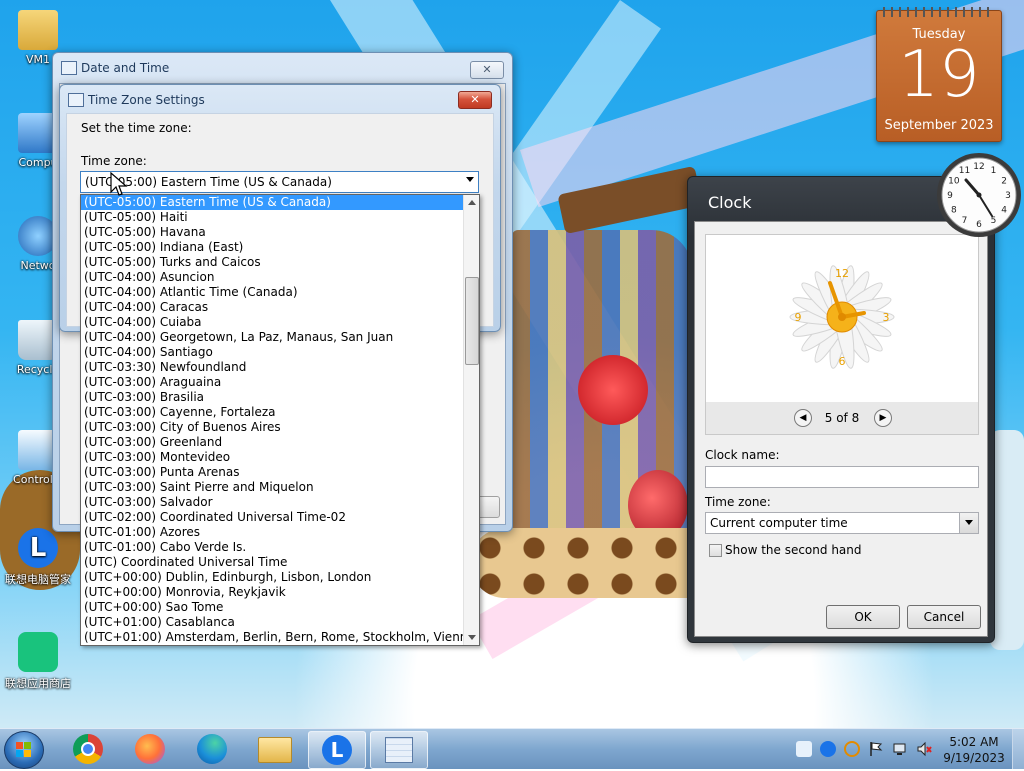  Describe the element at coordinates (273, 607) in the screenshot. I see `time-zone-option: (UTC+00:00) Sao Tome` at that location.